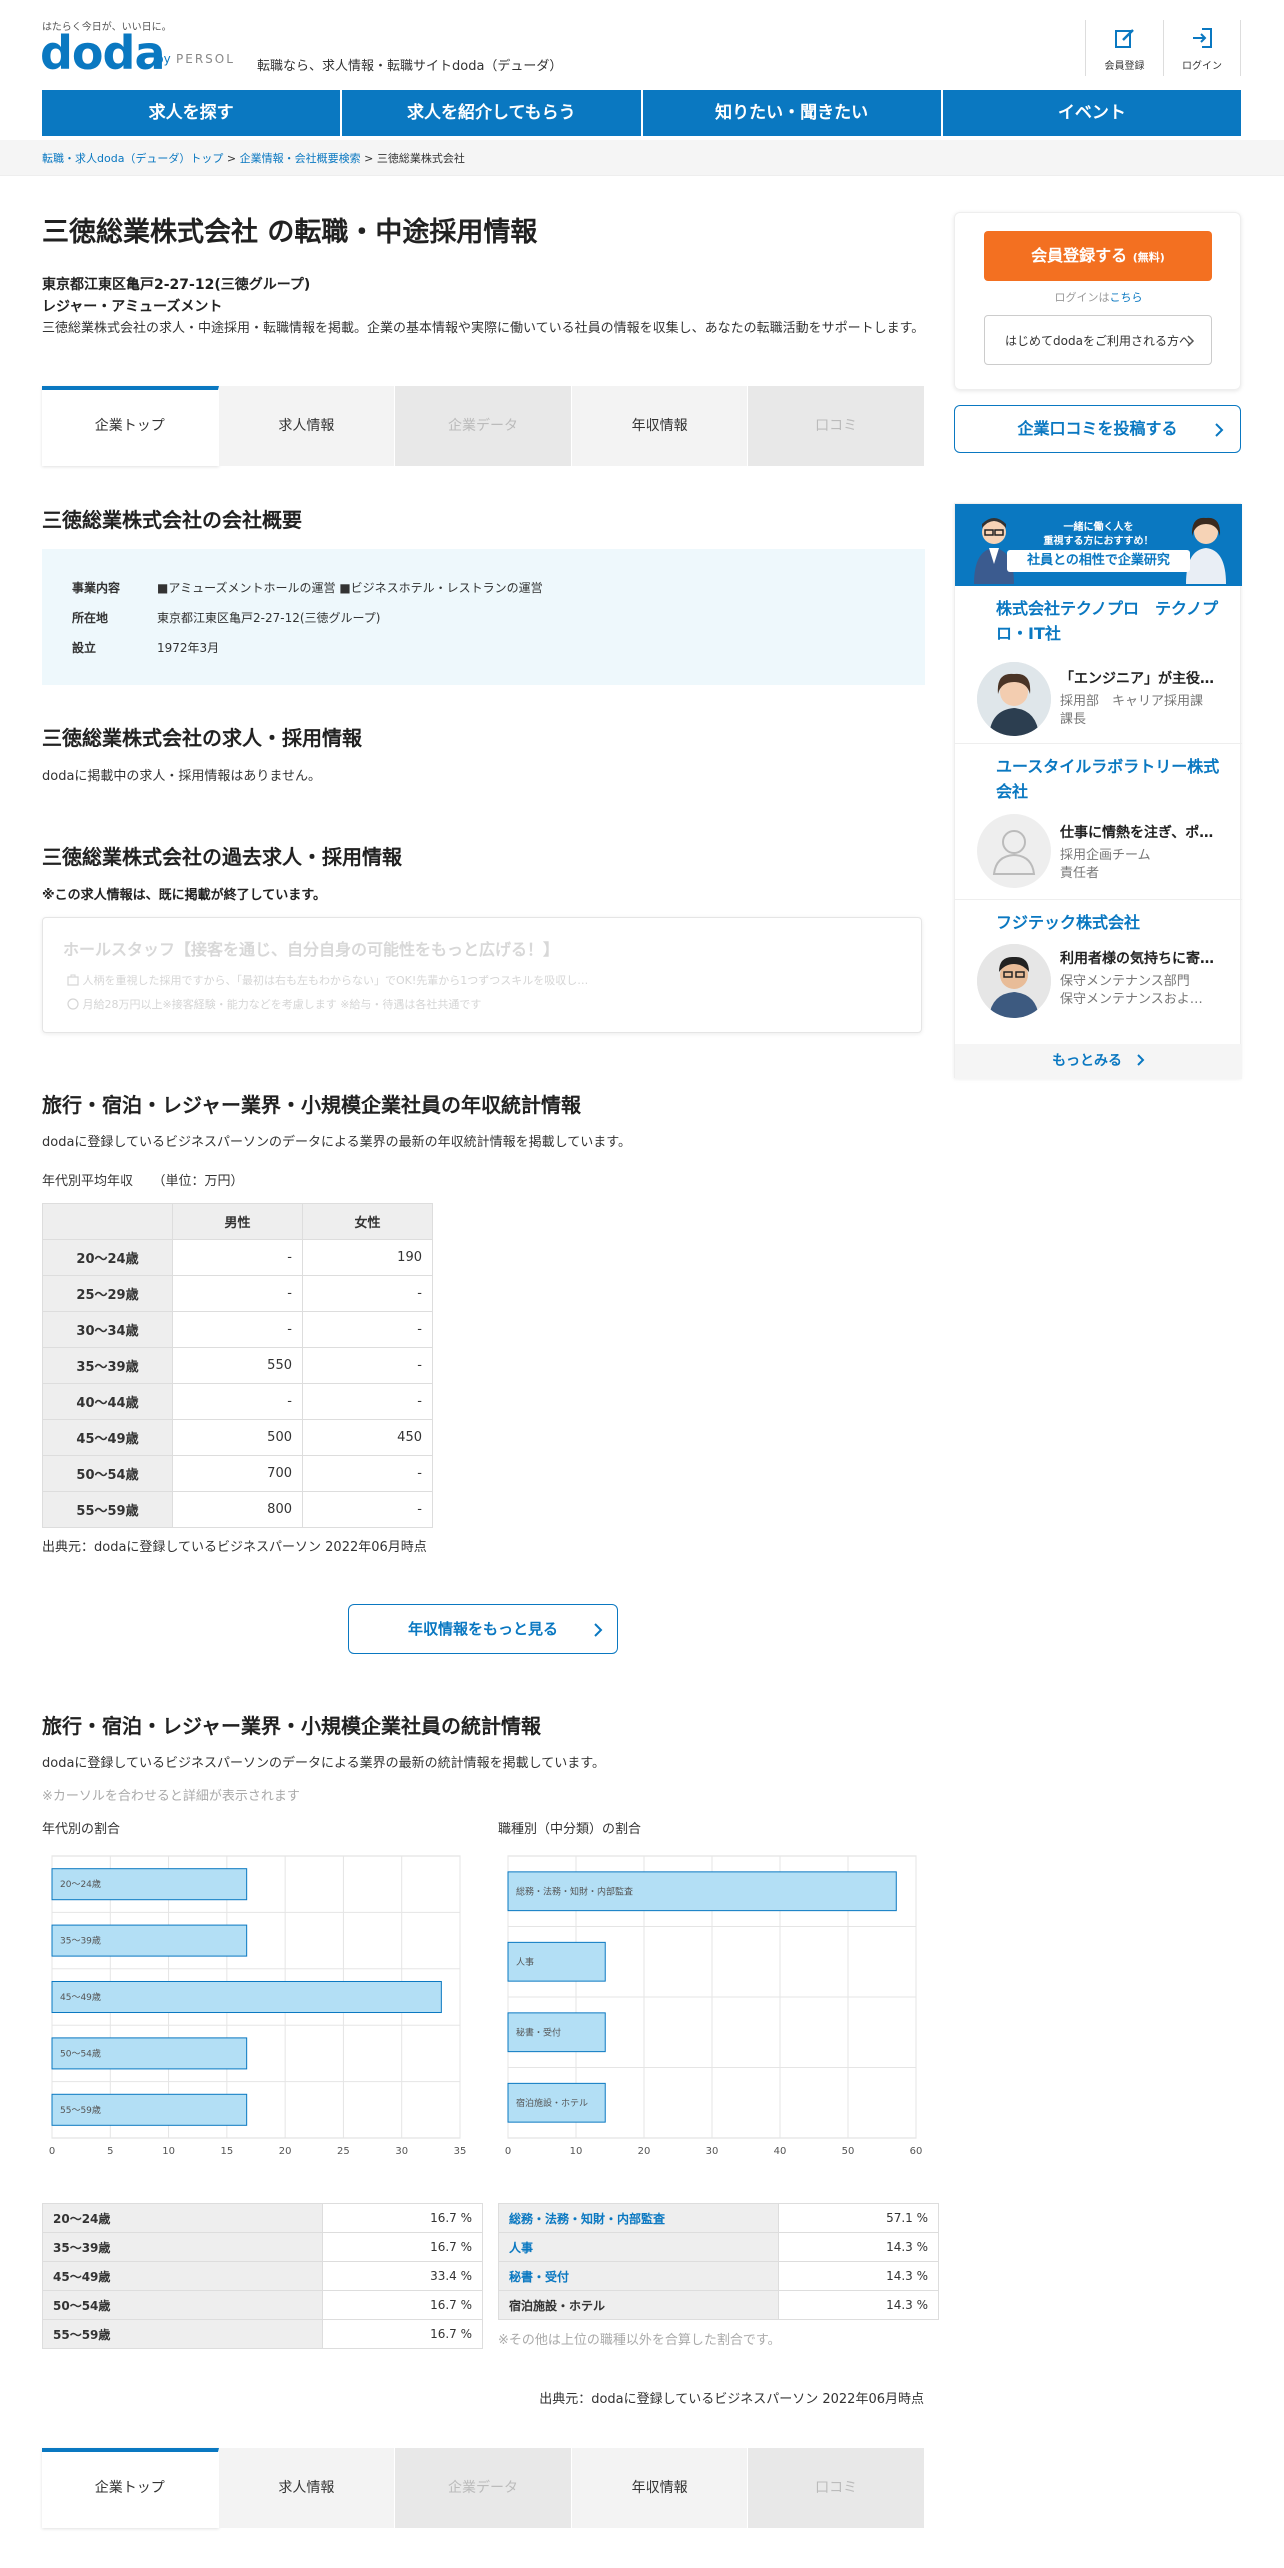  I want to click on ratio-label: 人事, so click(638, 2247).